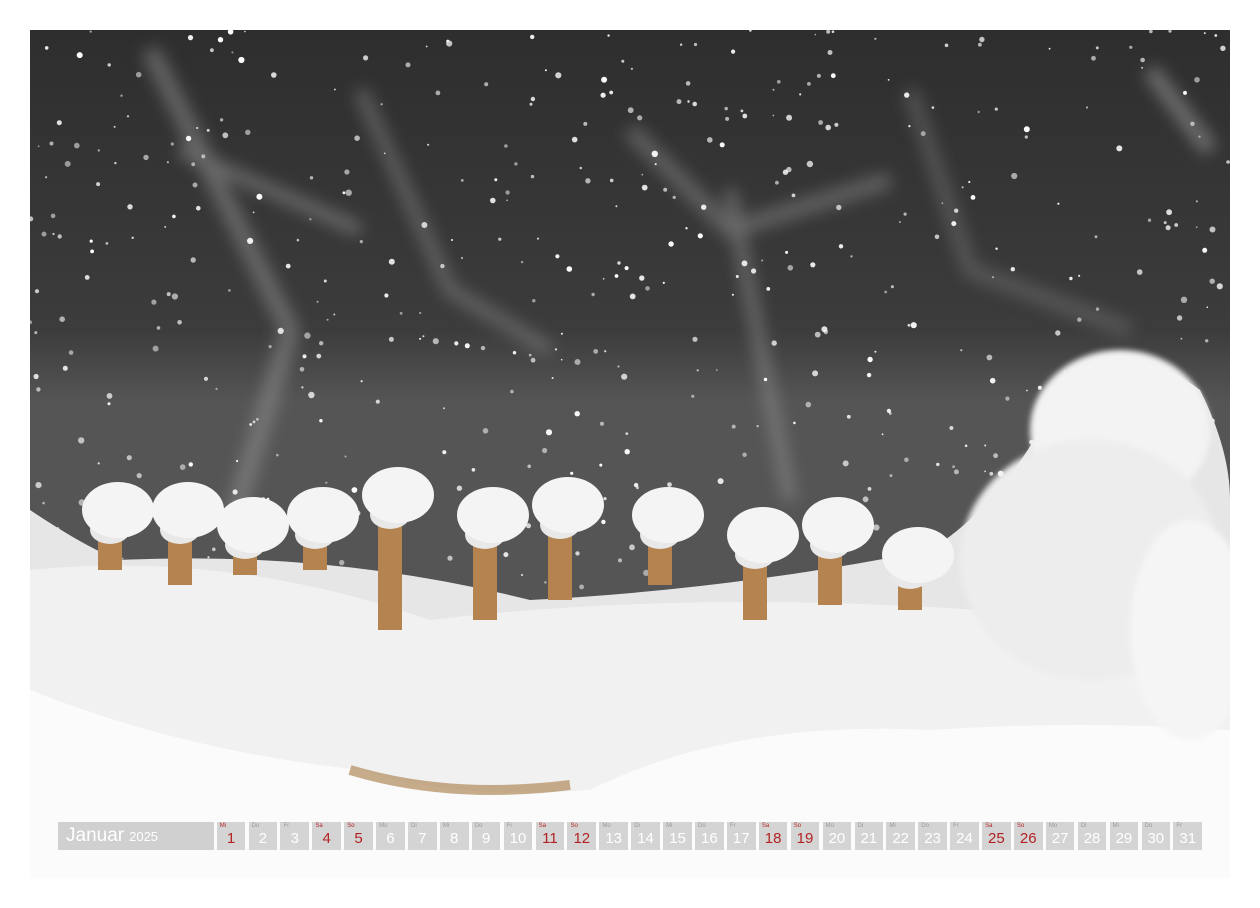 Image resolution: width=1260 pixels, height=908 pixels. I want to click on day-cell: Di 7, so click(422, 836).